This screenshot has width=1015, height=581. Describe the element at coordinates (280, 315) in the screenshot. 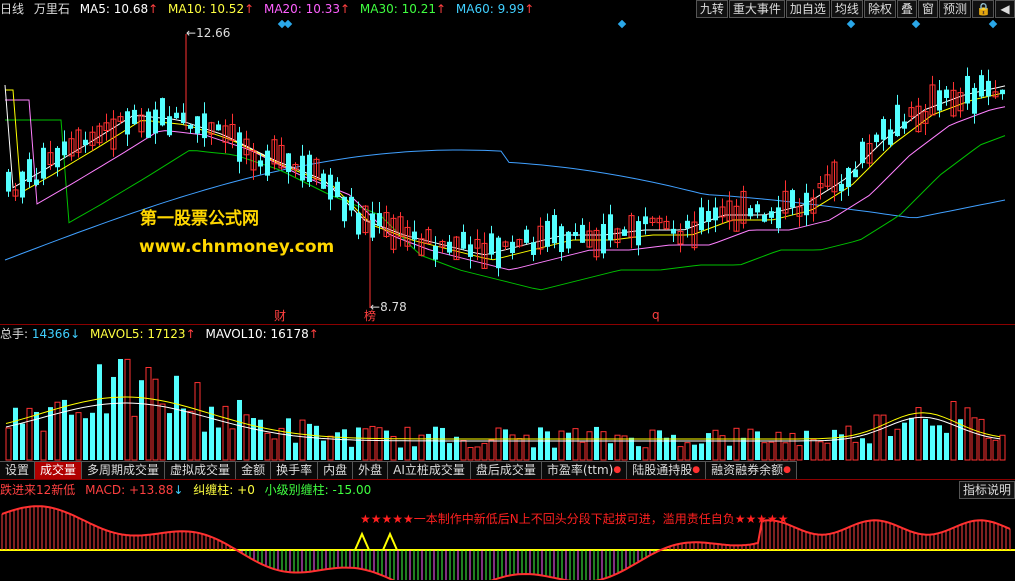

I see `finance-marker: 财` at that location.